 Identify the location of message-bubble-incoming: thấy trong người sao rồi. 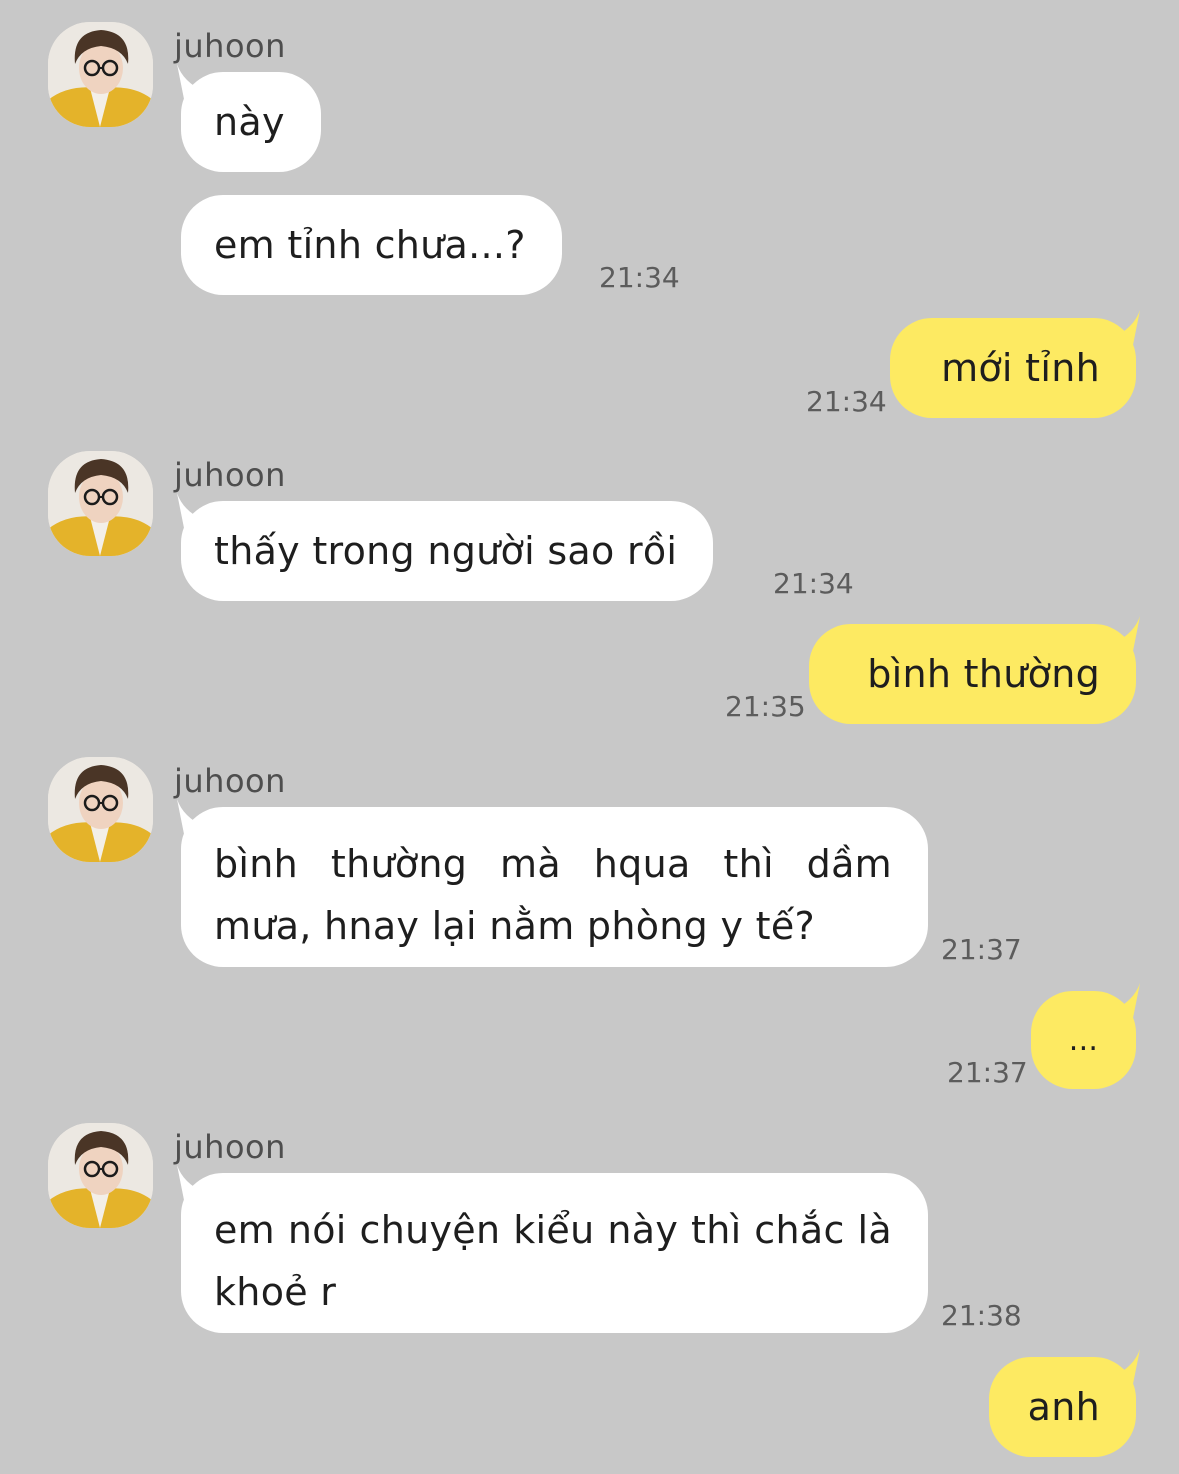
(445, 547).